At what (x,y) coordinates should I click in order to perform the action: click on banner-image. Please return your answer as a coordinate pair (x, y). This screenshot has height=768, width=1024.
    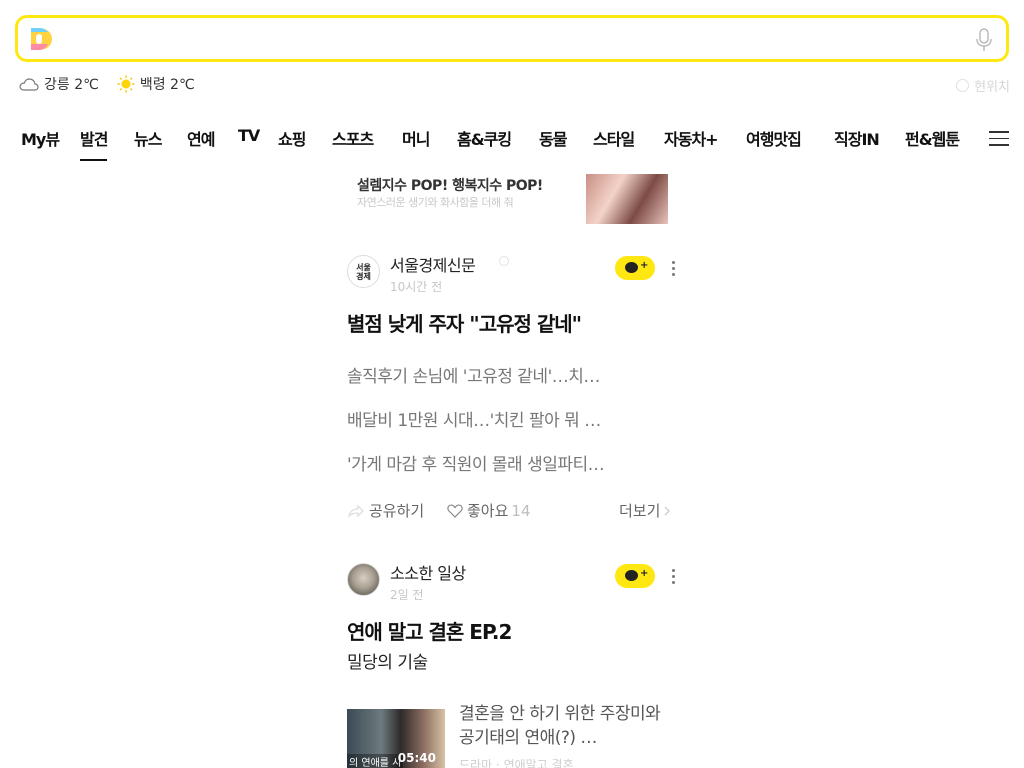
    Looking at the image, I should click on (627, 199).